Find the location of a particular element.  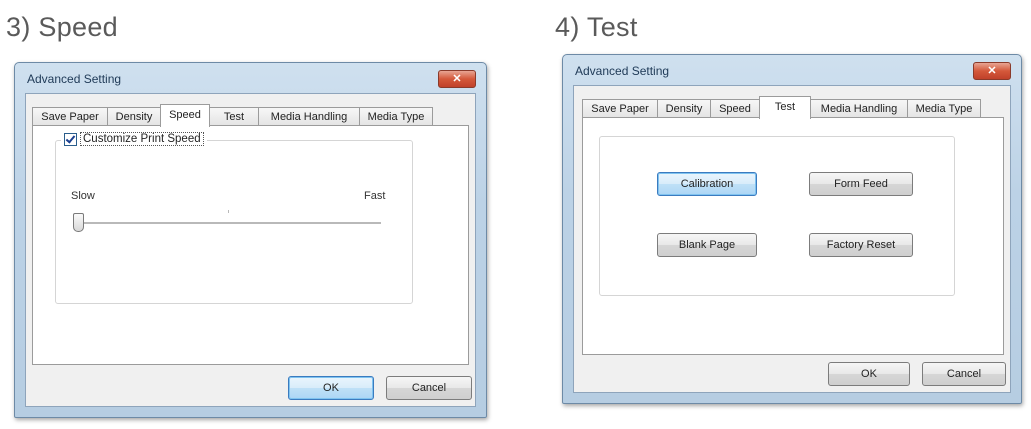

print-speed-slider is located at coordinates (228, 221).